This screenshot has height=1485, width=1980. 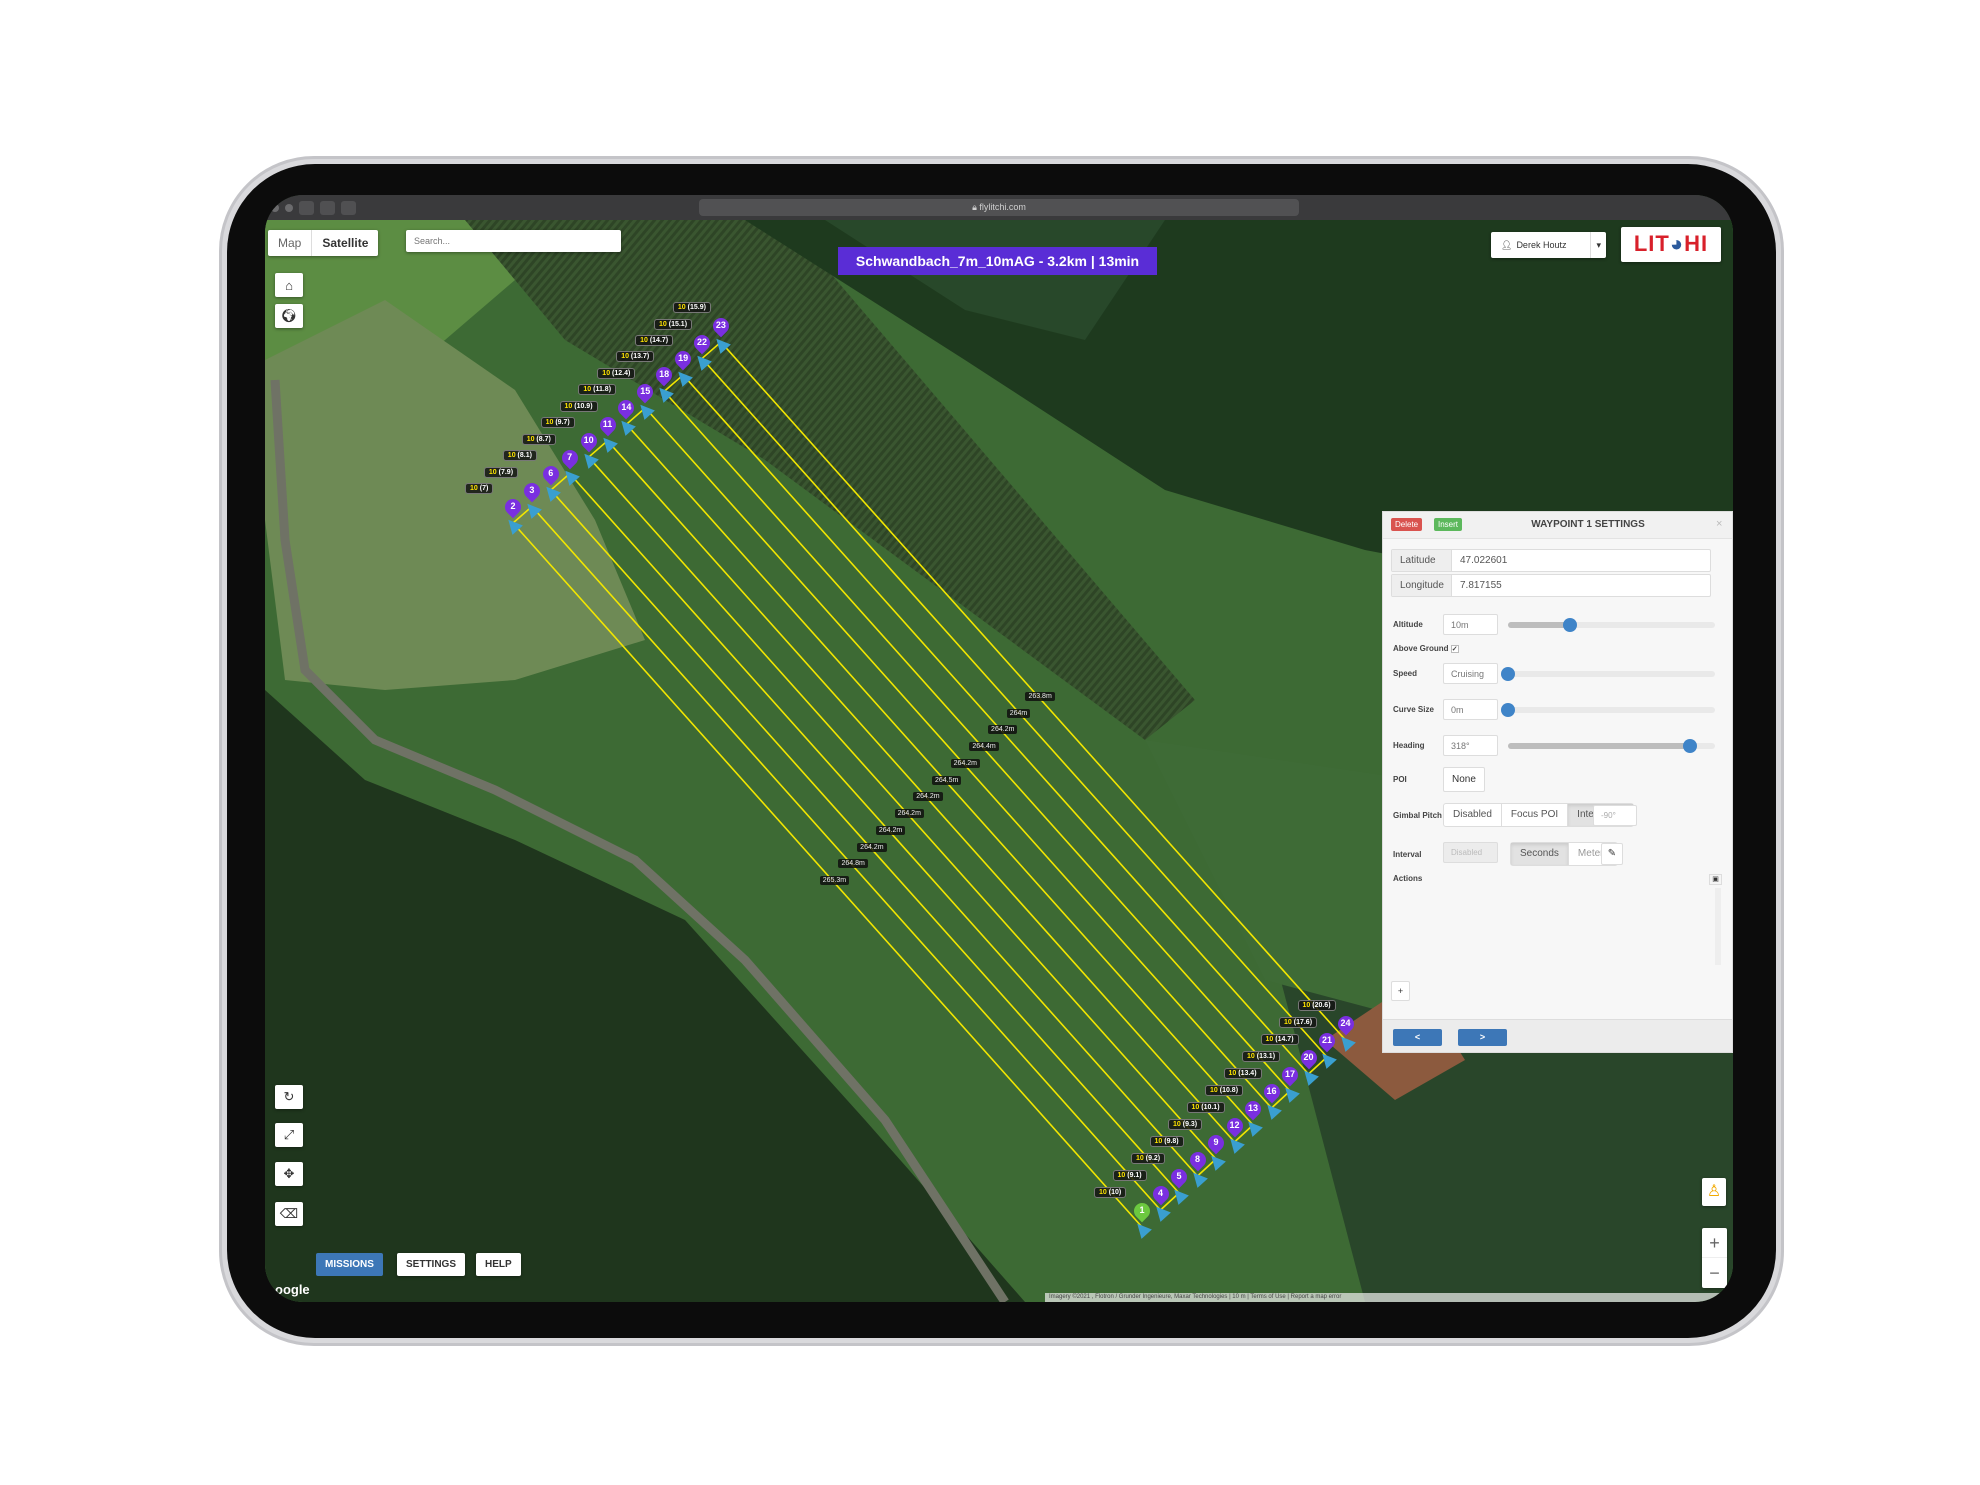 What do you see at coordinates (683, 357) in the screenshot?
I see `waypoint-number: 19` at bounding box center [683, 357].